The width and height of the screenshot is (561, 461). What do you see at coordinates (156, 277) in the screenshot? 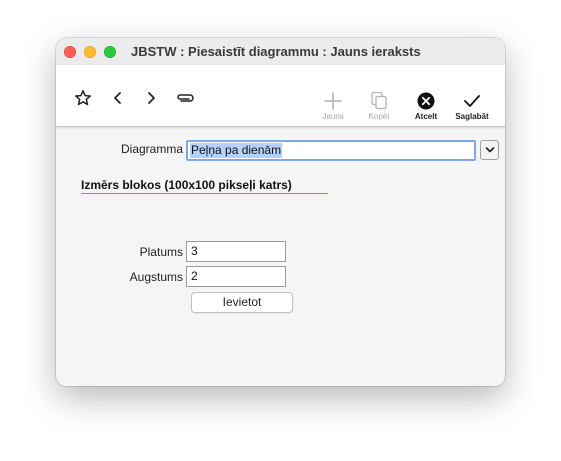
I see `height-label: Augstums` at bounding box center [156, 277].